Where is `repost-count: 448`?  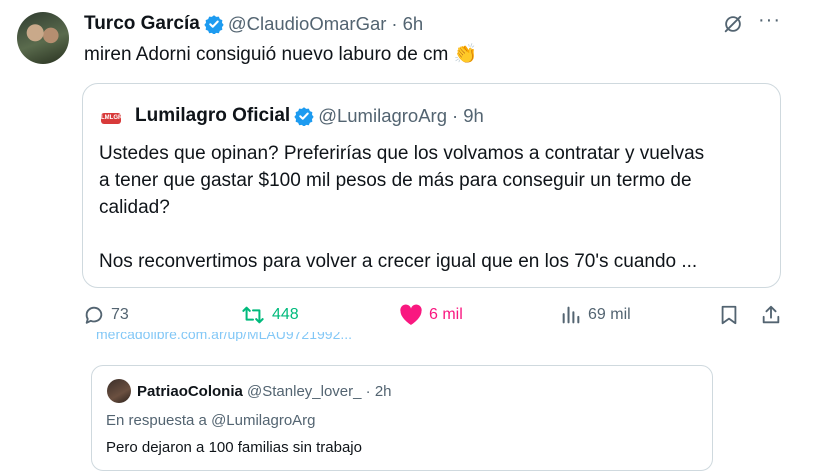
repost-count: 448 is located at coordinates (285, 314).